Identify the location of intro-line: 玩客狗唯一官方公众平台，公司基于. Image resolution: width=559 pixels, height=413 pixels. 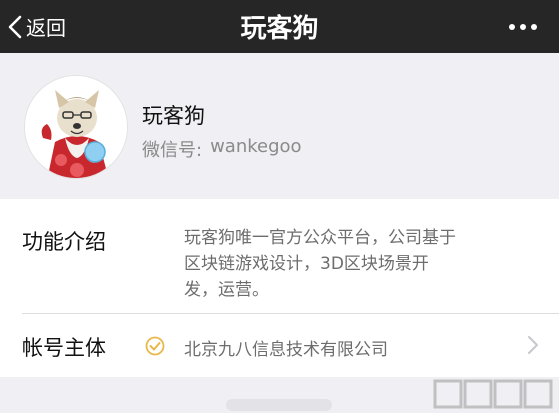
(320, 238).